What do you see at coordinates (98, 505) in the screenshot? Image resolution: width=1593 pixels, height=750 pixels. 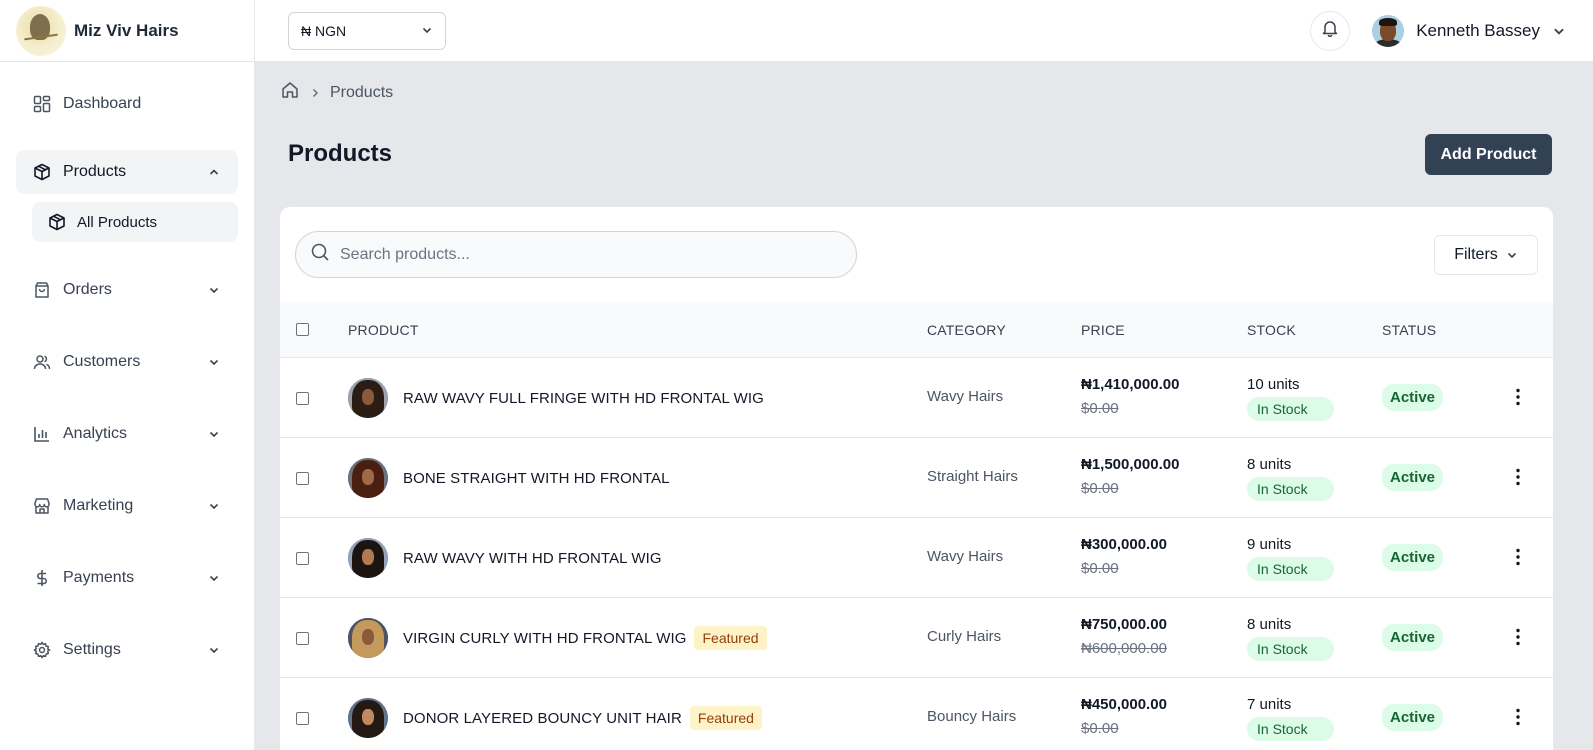 I see `sidebar-item-label: Marketing` at bounding box center [98, 505].